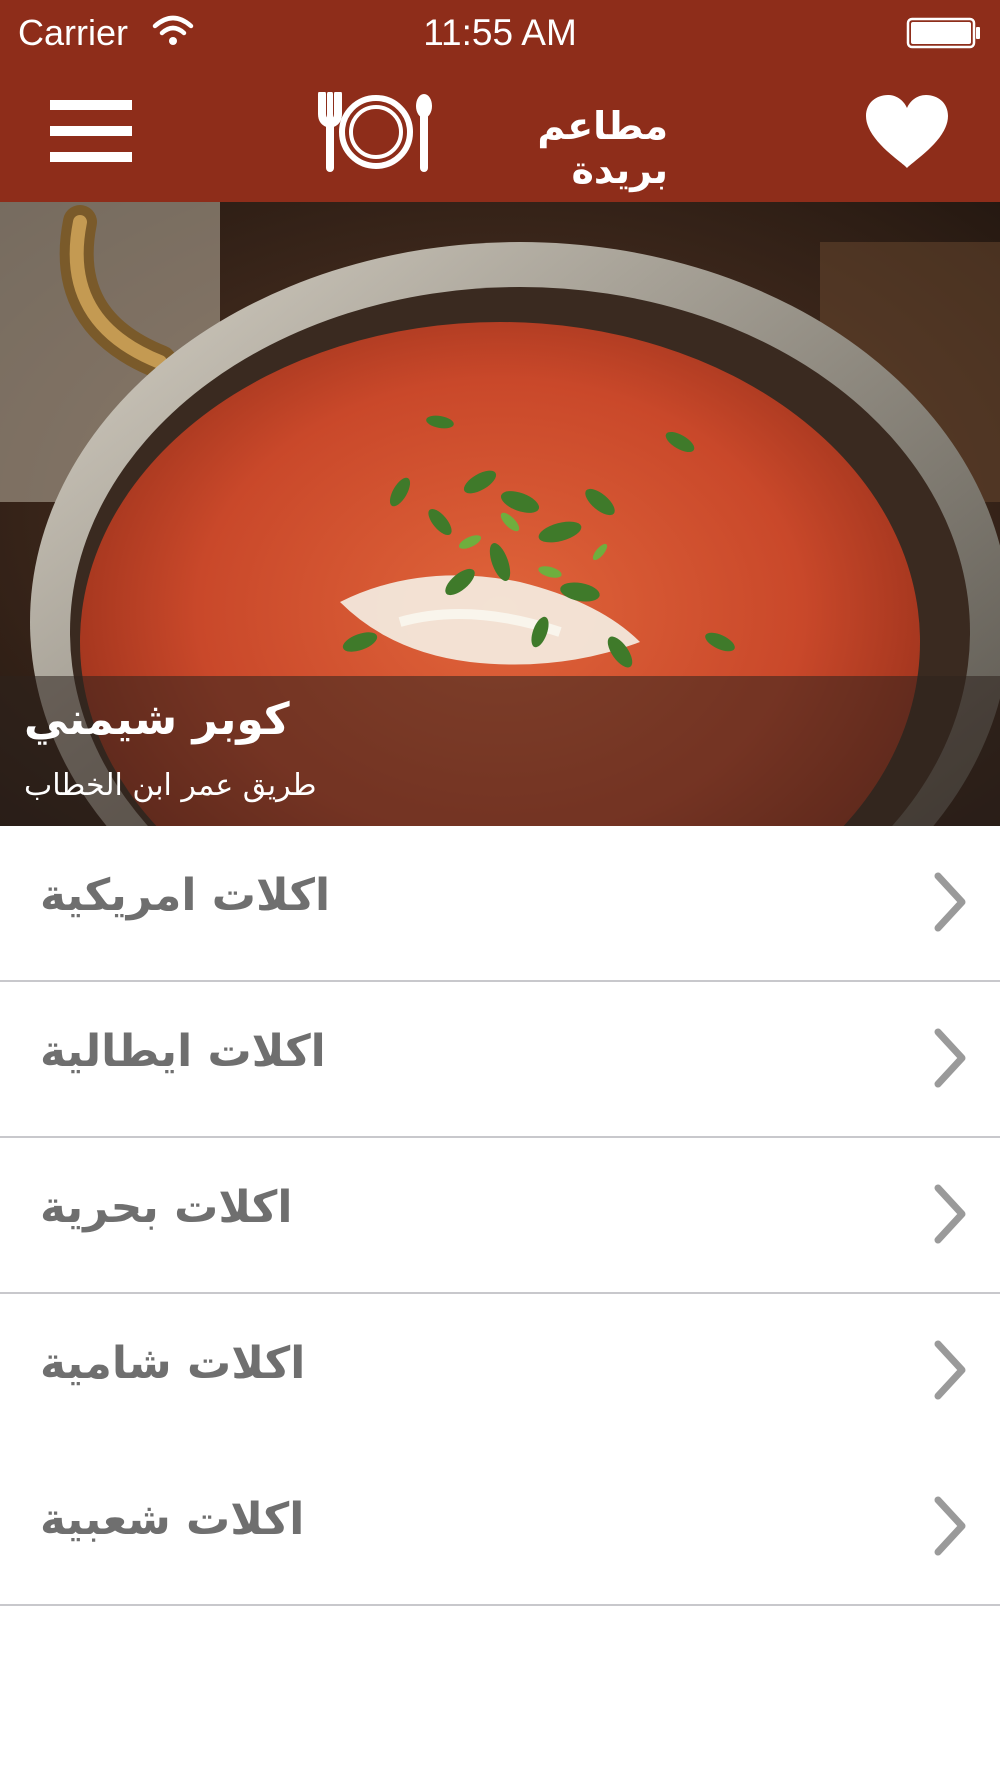 The width and height of the screenshot is (1000, 1778). I want to click on navigation-bar: Carrier 11:55 AM مطاعم بريدة, so click(500, 101).